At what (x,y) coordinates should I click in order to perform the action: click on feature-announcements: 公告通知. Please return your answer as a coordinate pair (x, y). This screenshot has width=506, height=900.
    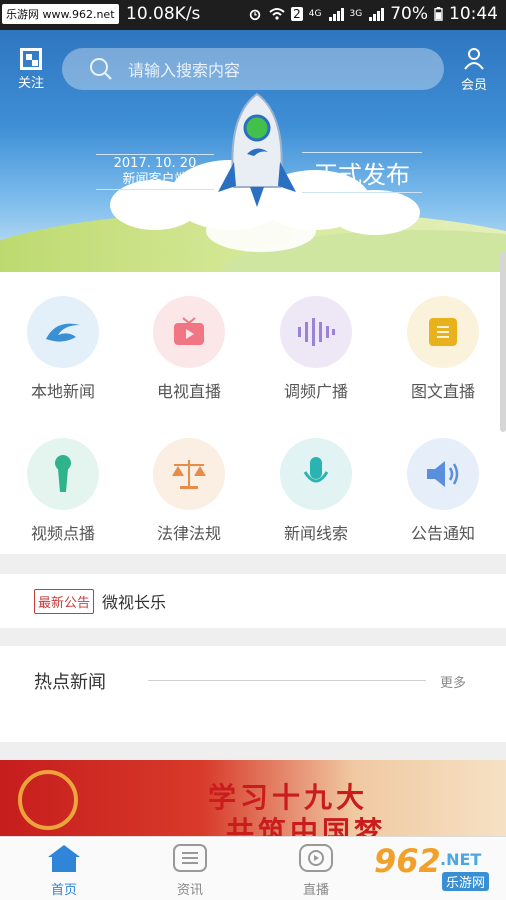
    Looking at the image, I should click on (443, 491).